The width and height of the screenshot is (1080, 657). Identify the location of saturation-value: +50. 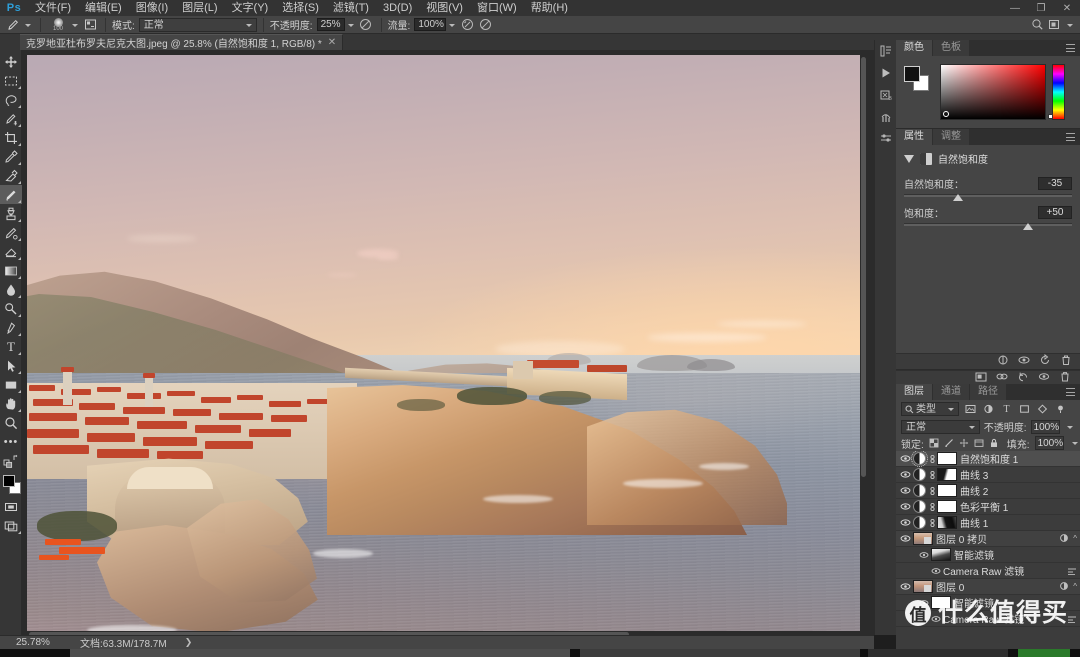
(1055, 212).